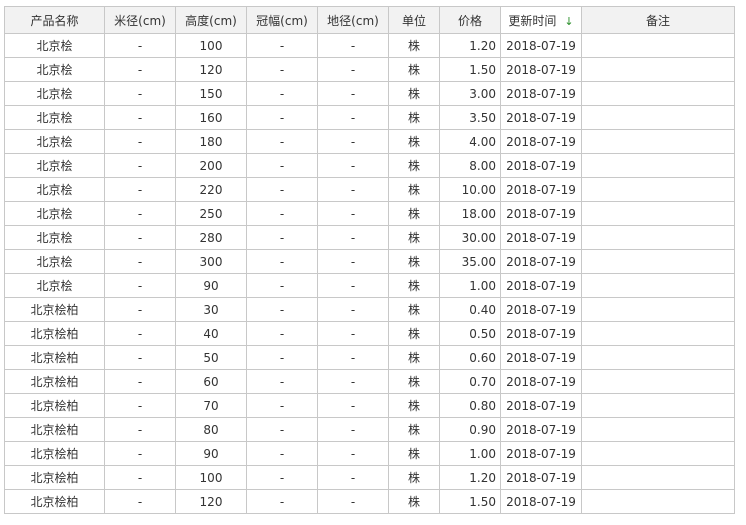 The image size is (746, 525). Describe the element at coordinates (568, 21) in the screenshot. I see `sort-down-icon: ↓` at that location.